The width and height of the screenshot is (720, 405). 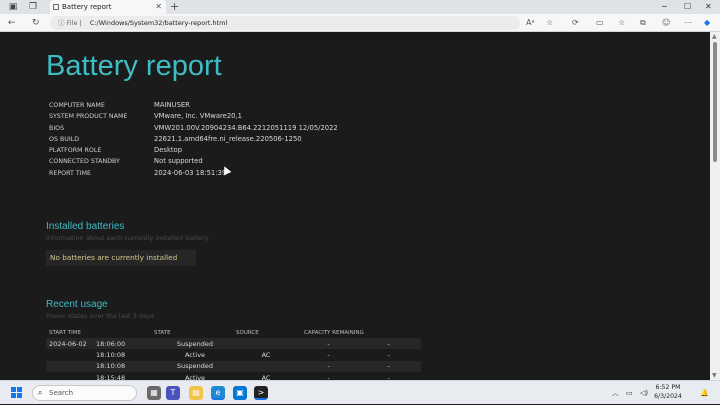 What do you see at coordinates (688, 23) in the screenshot?
I see `more-menu-icon: ⋯` at bounding box center [688, 23].